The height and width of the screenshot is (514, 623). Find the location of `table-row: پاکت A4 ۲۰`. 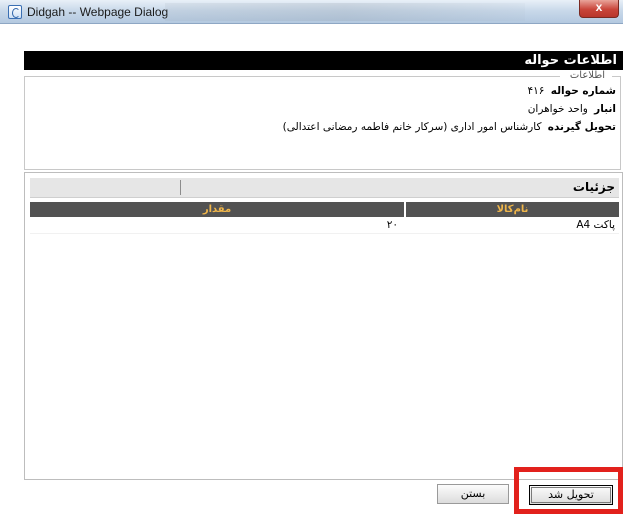

table-row: پاکت A4 ۲۰ is located at coordinates (324, 226).